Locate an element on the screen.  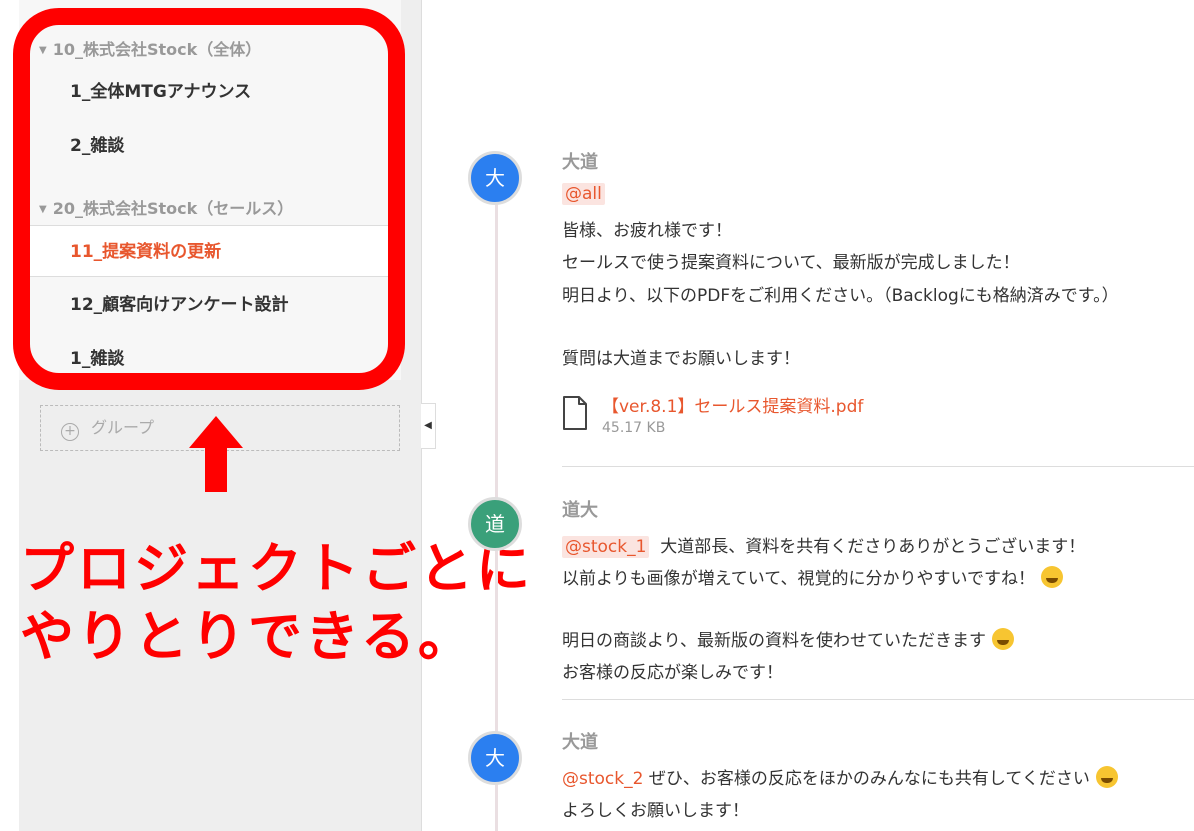
message-text: セールスで使う提案資料について、最新版が完成しました！ is located at coordinates (791, 263).